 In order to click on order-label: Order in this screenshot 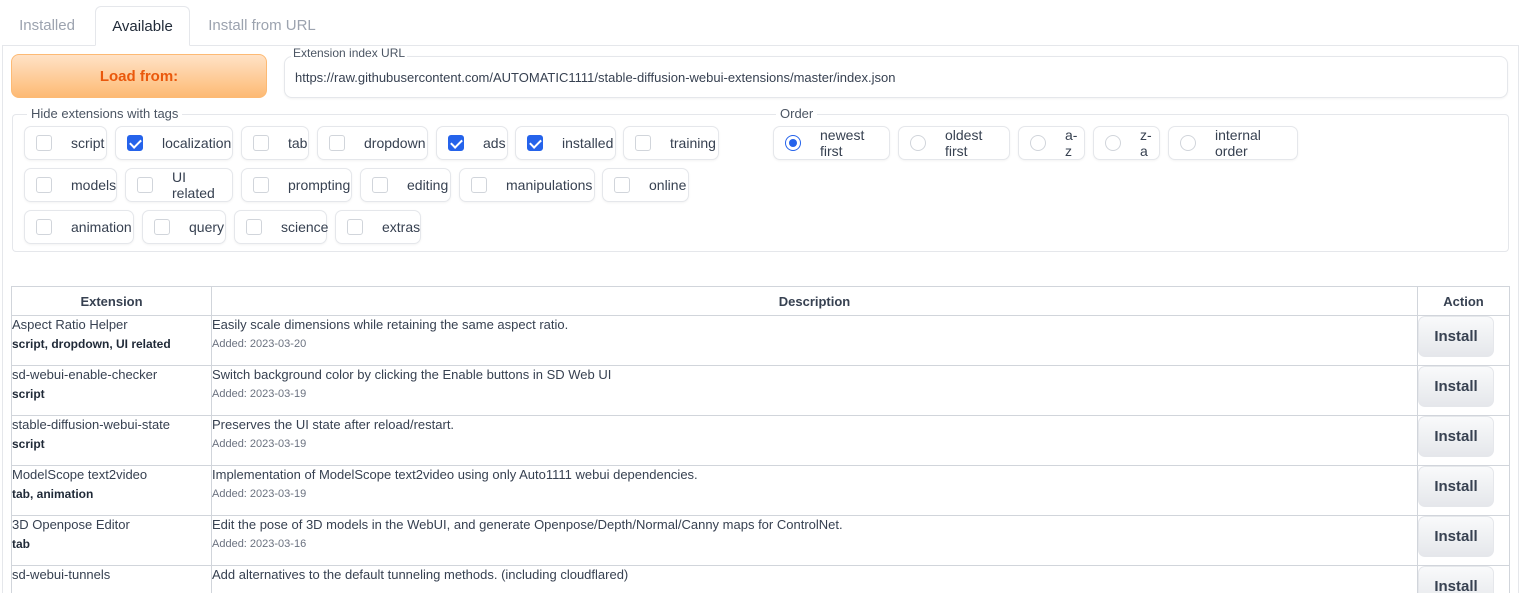, I will do `click(797, 113)`.